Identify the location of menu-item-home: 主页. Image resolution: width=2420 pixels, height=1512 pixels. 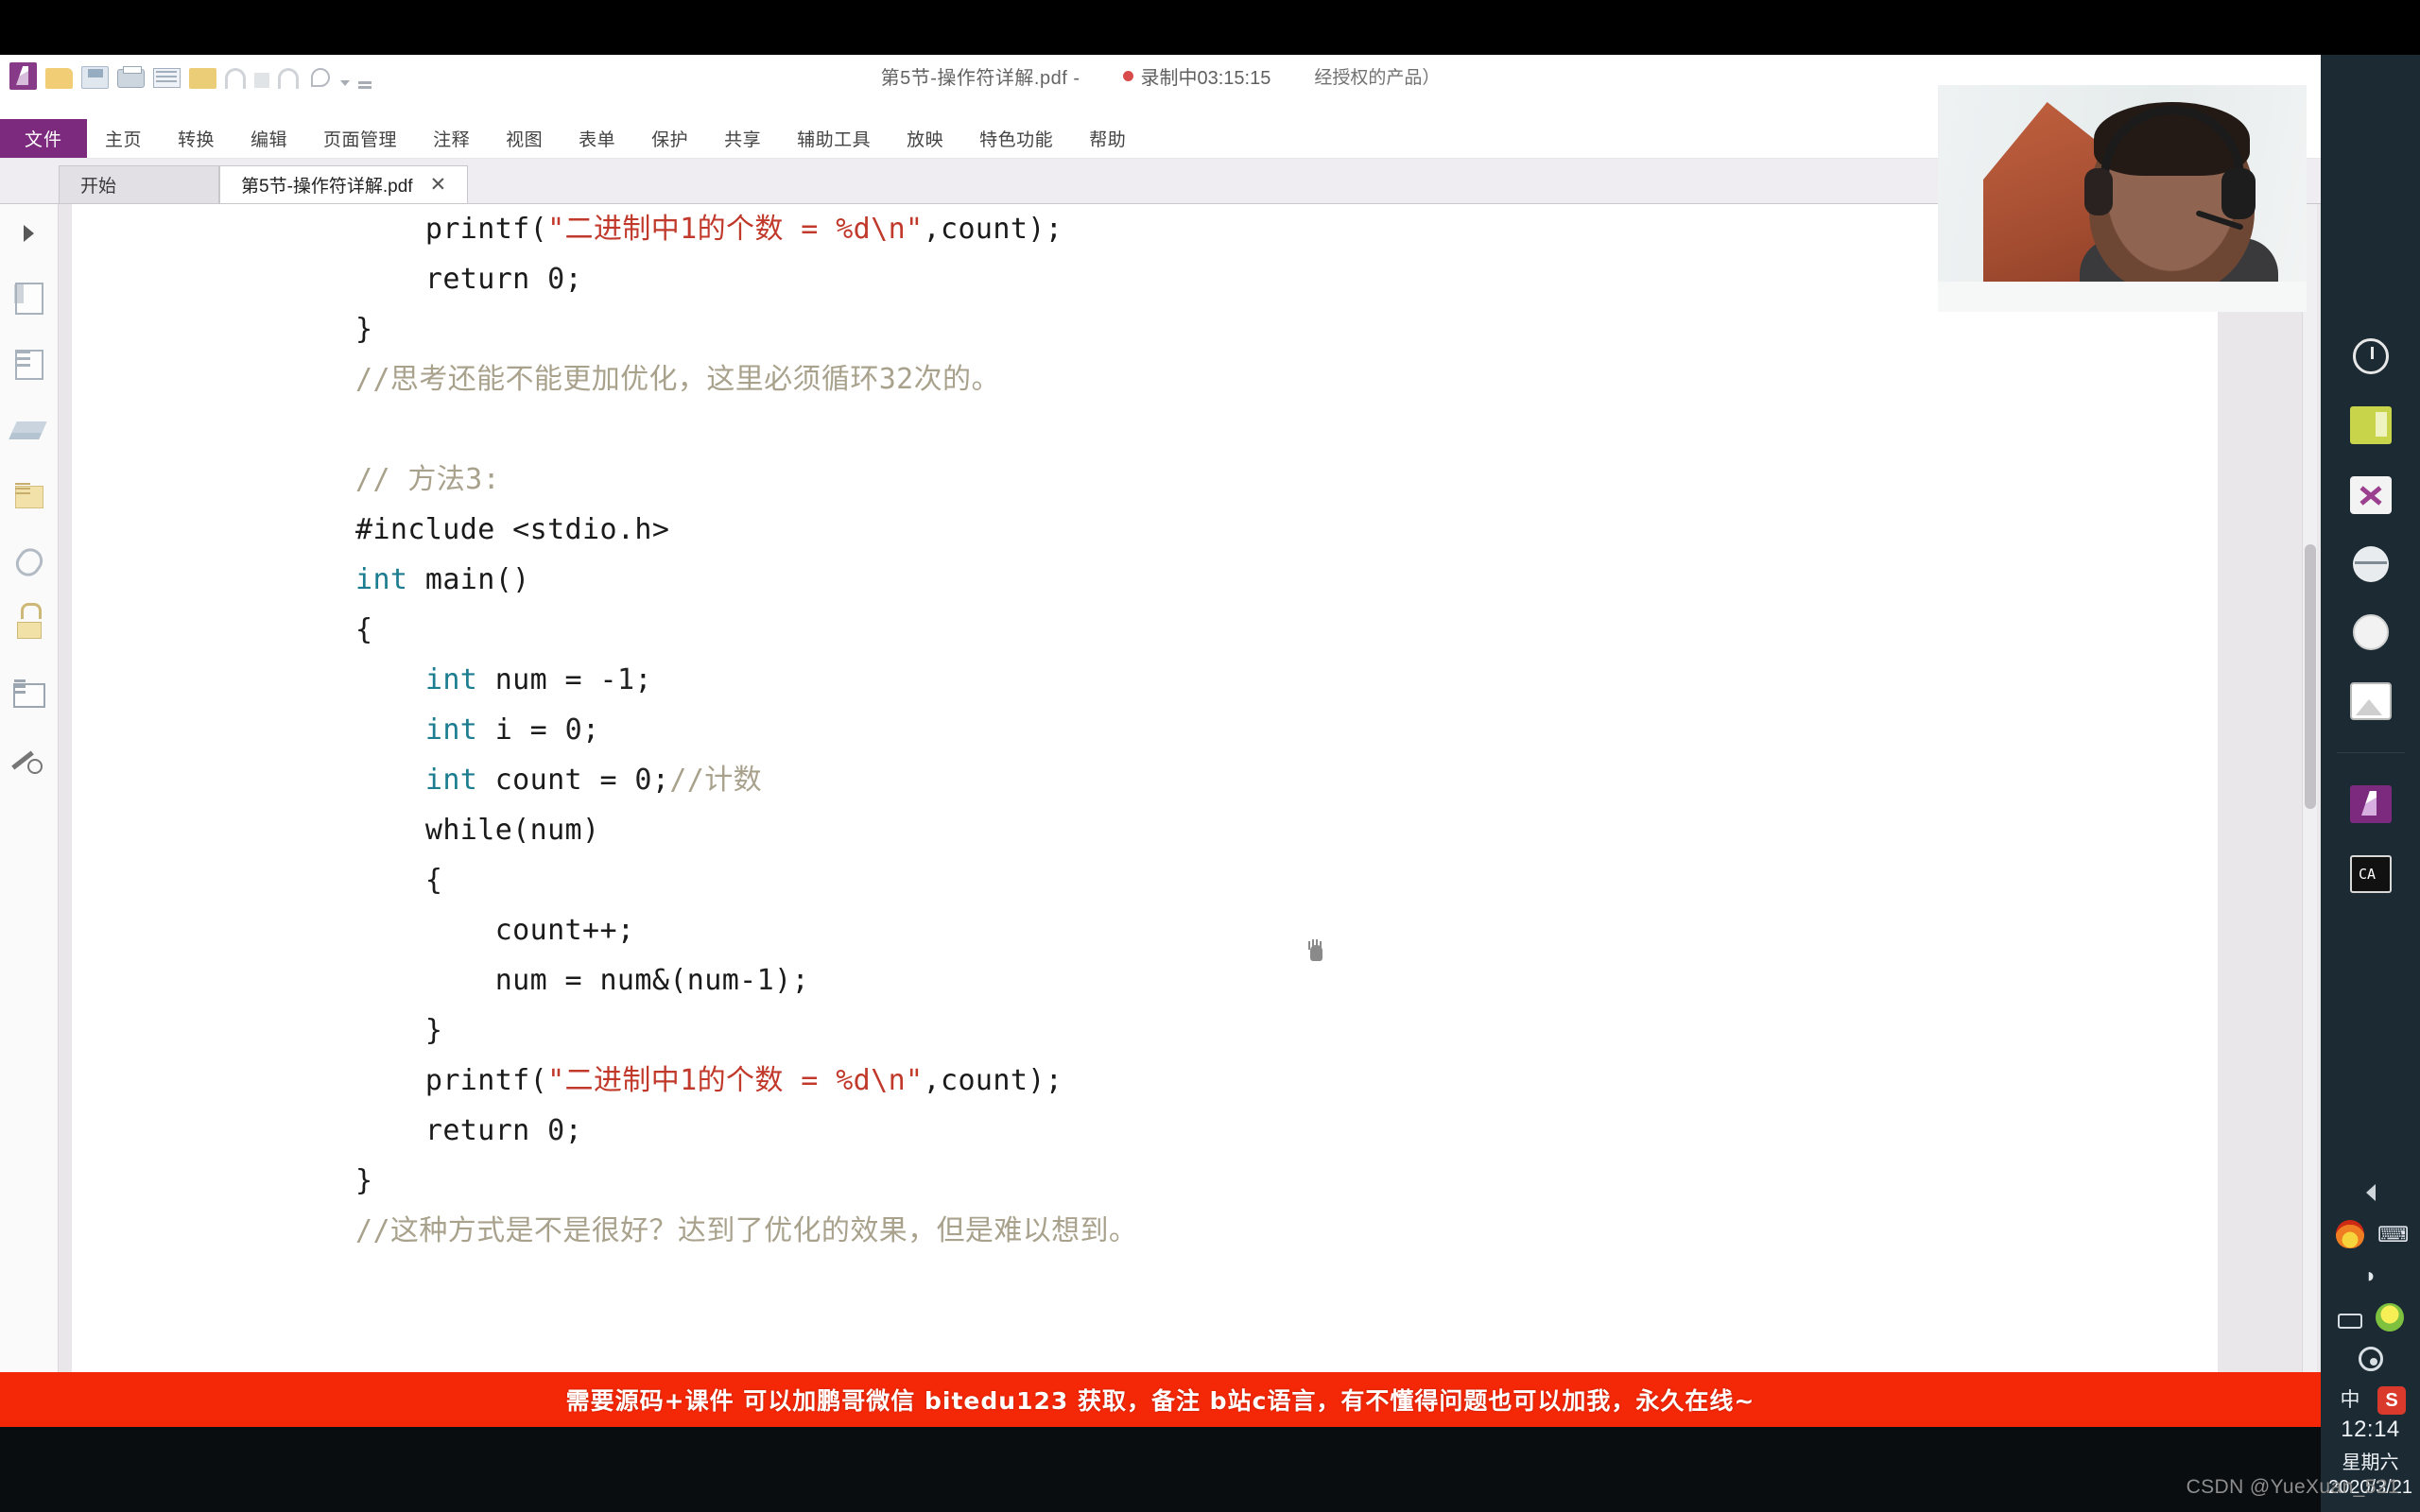
(123, 138).